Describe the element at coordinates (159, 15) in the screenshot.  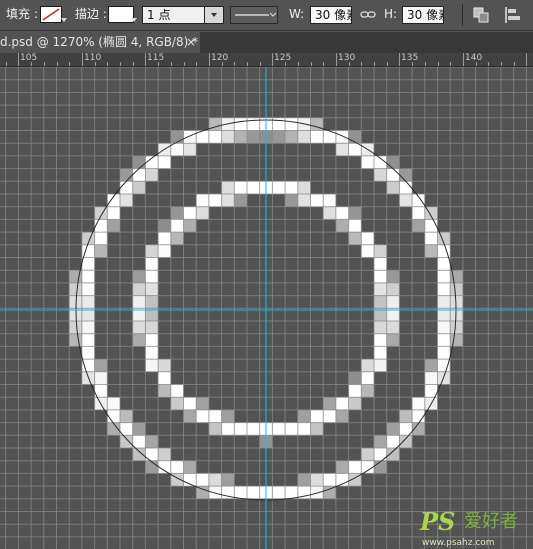
I see `stroke-width-value: 1 点` at that location.